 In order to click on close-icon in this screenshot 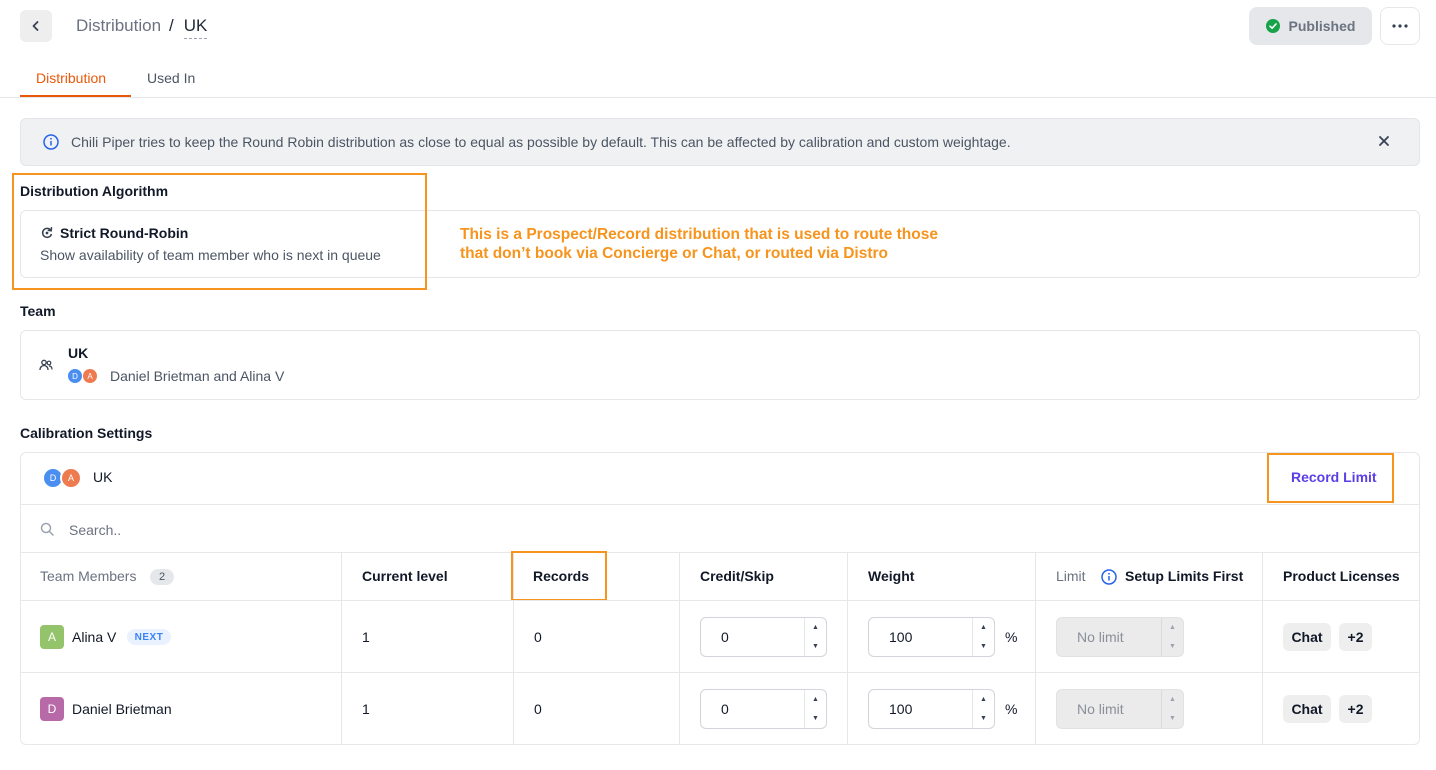, I will do `click(1384, 141)`.